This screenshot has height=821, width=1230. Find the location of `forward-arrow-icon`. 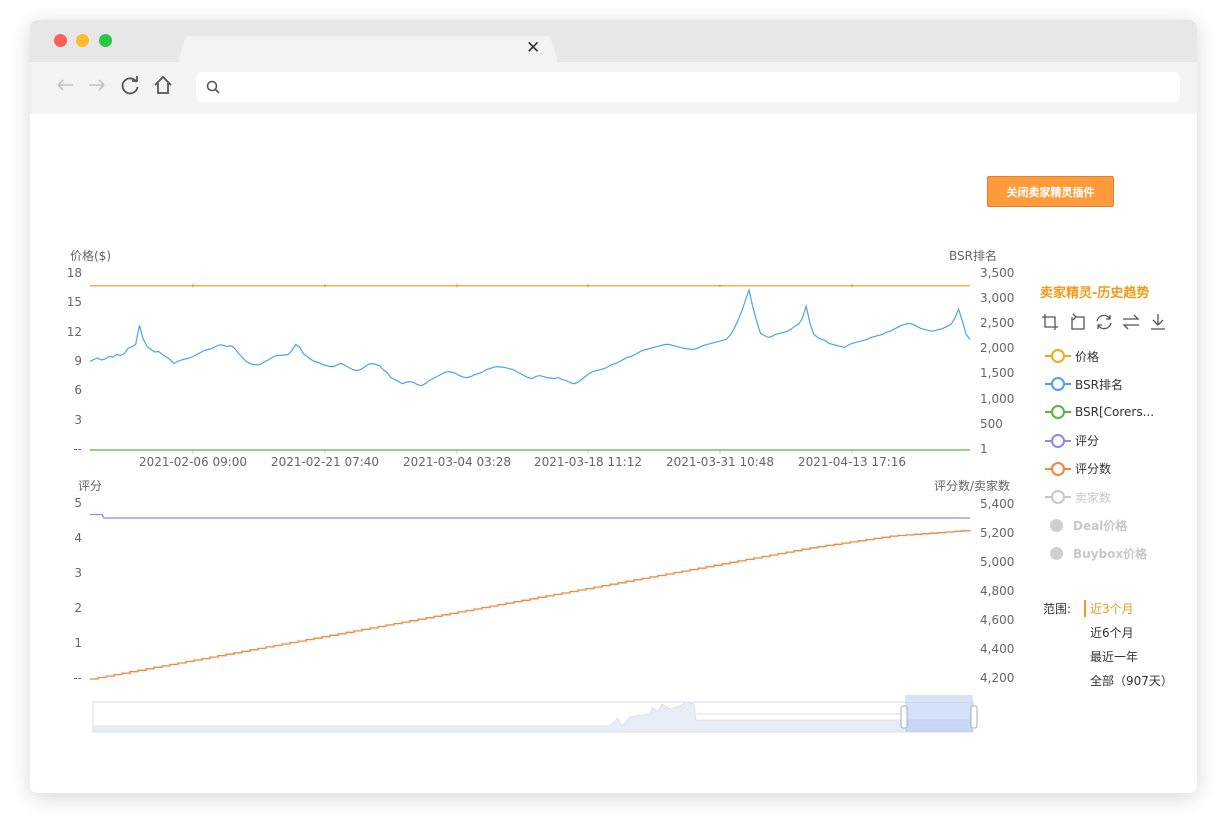

forward-arrow-icon is located at coordinates (97, 85).